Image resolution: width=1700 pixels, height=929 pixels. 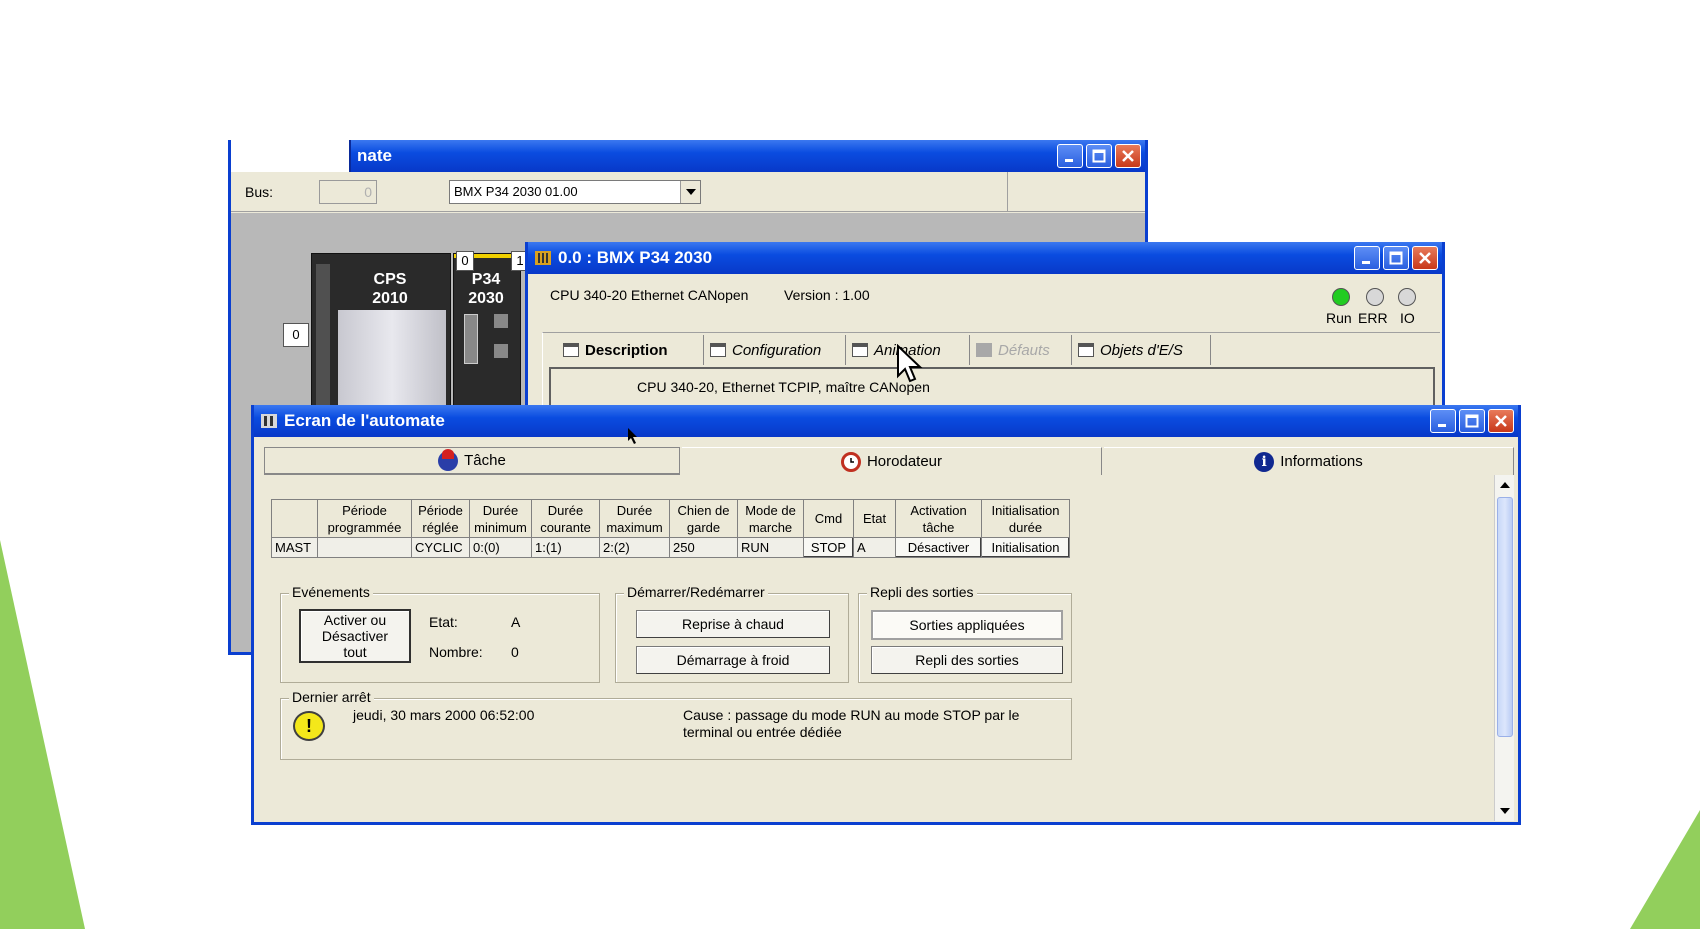 I want to click on cursor-icon, so click(x=910, y=363).